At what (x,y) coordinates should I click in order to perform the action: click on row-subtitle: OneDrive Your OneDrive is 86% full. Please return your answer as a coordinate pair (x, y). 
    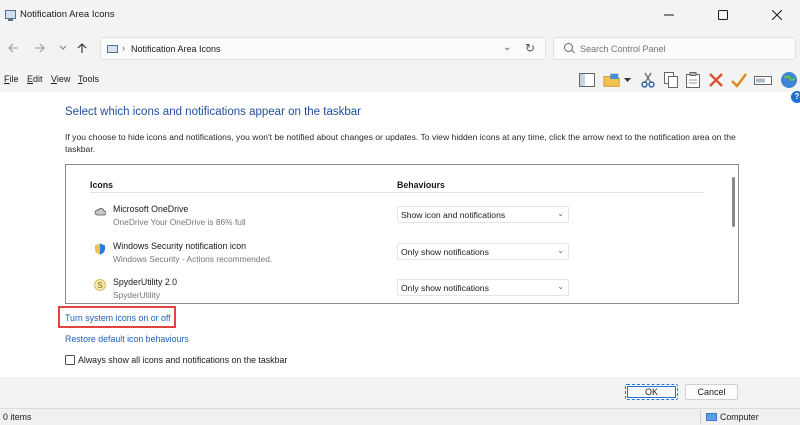
    Looking at the image, I should click on (179, 222).